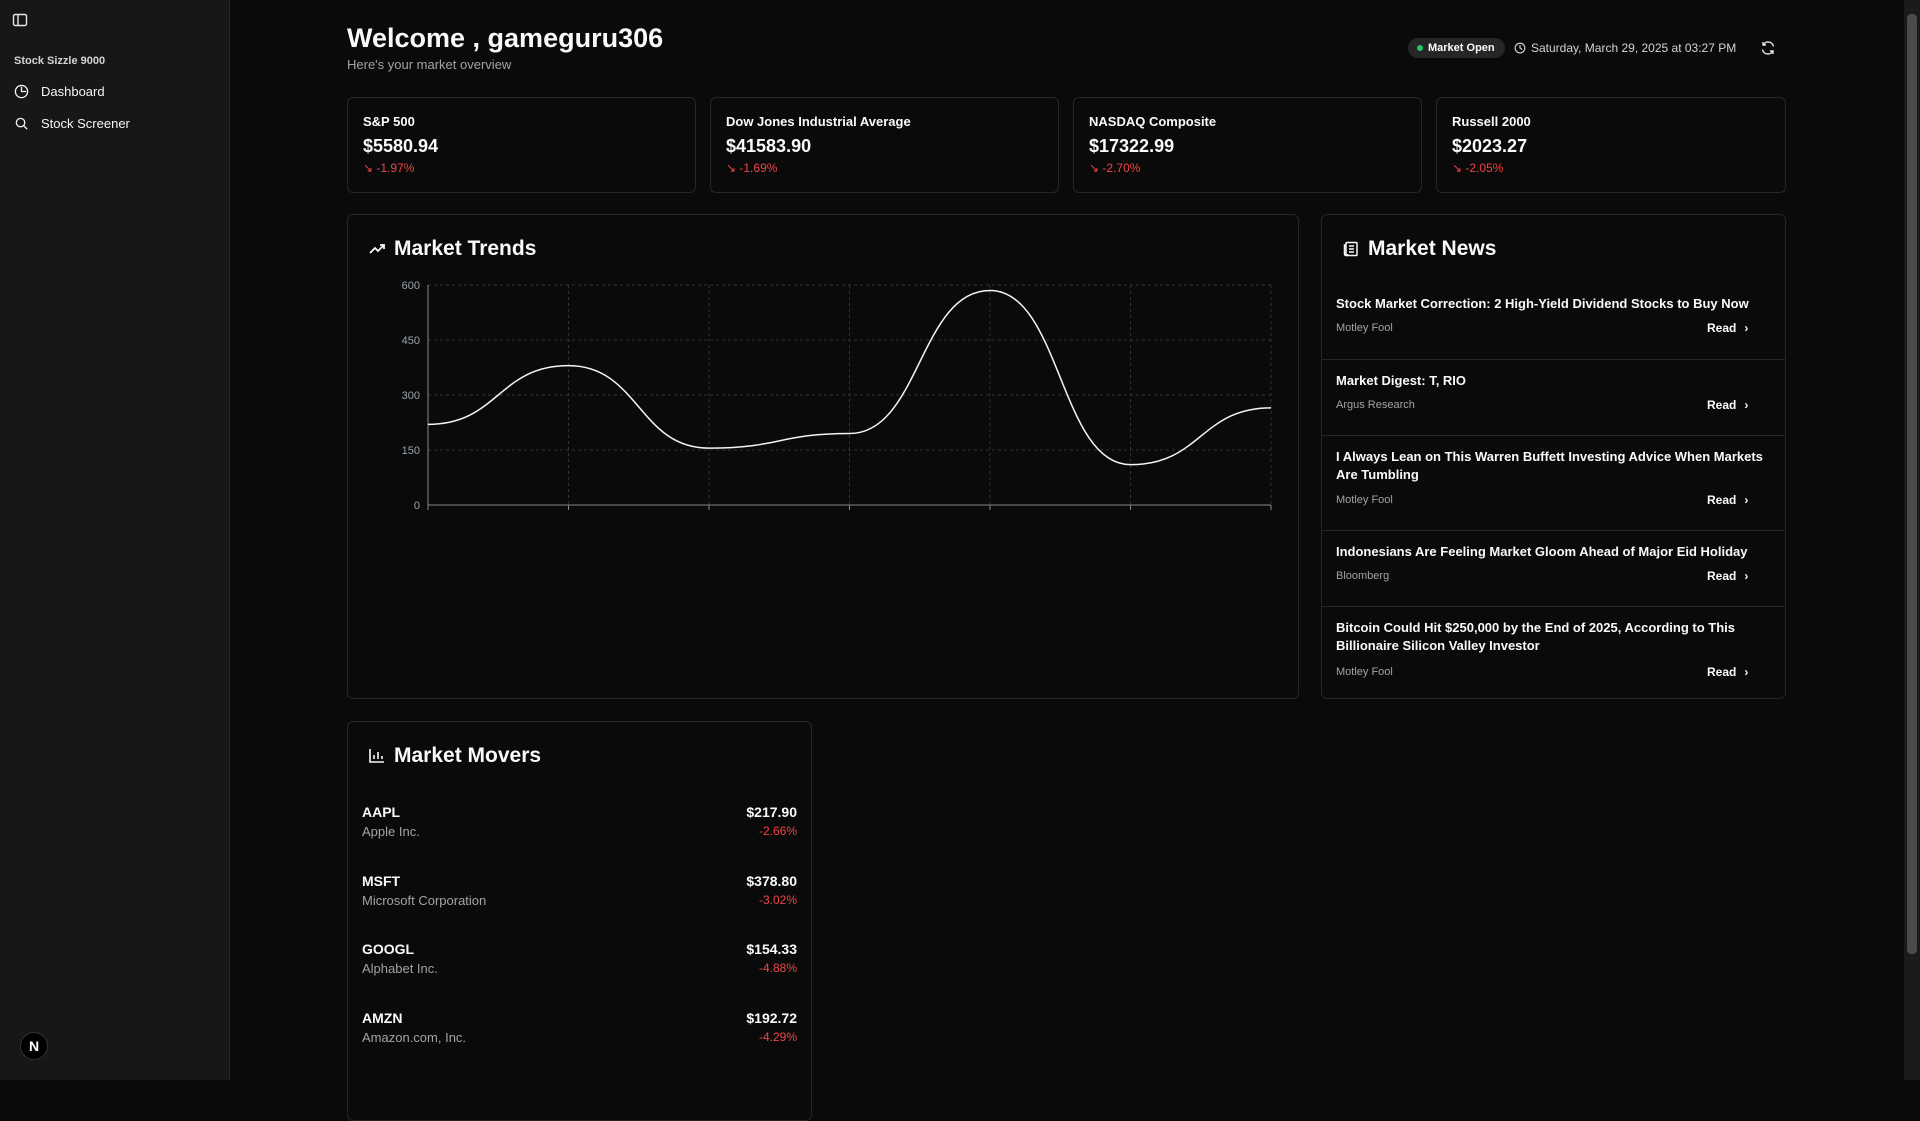 Image resolution: width=1920 pixels, height=1121 pixels. What do you see at coordinates (401, 146) in the screenshot?
I see `index-value: $5580.94` at bounding box center [401, 146].